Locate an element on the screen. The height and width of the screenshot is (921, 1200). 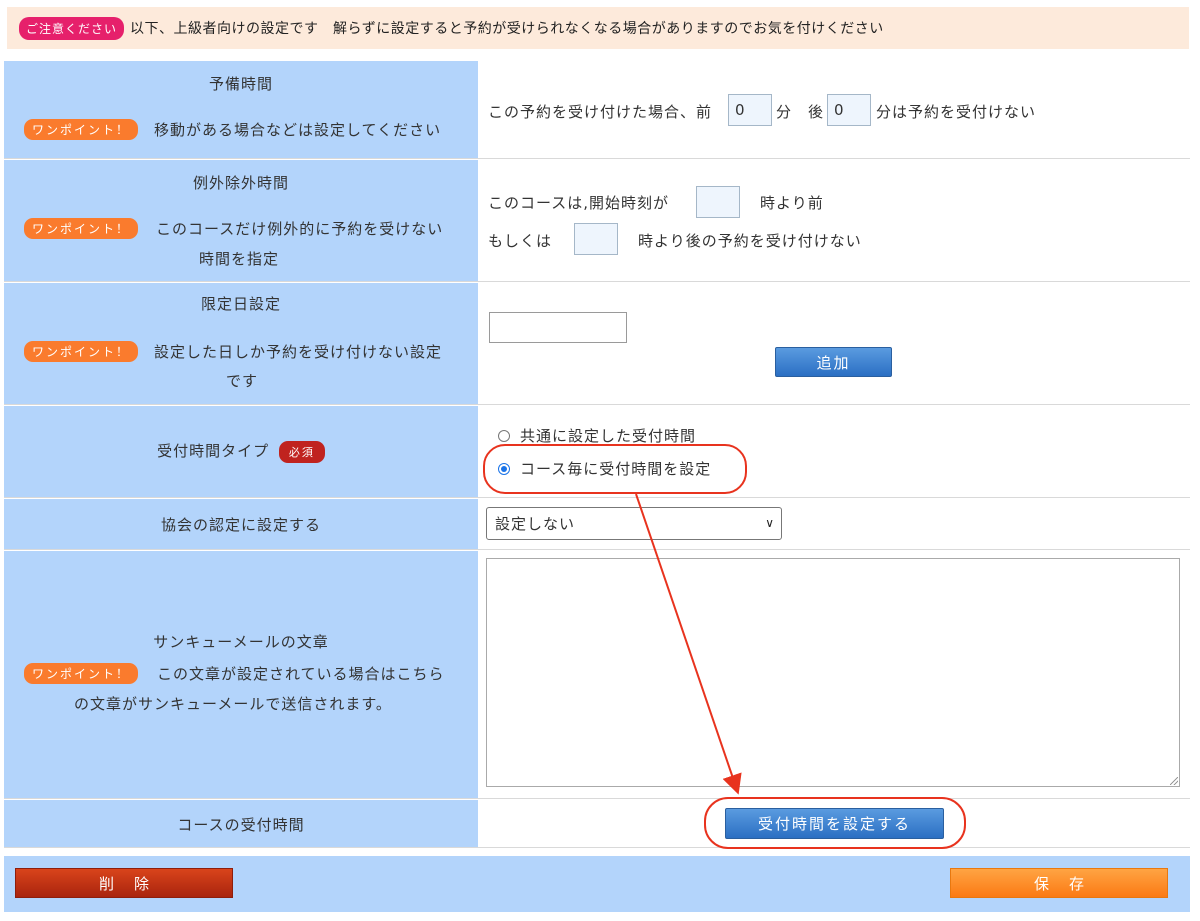
buffer-time-label: 予備時間 is located at coordinates (240, 84).